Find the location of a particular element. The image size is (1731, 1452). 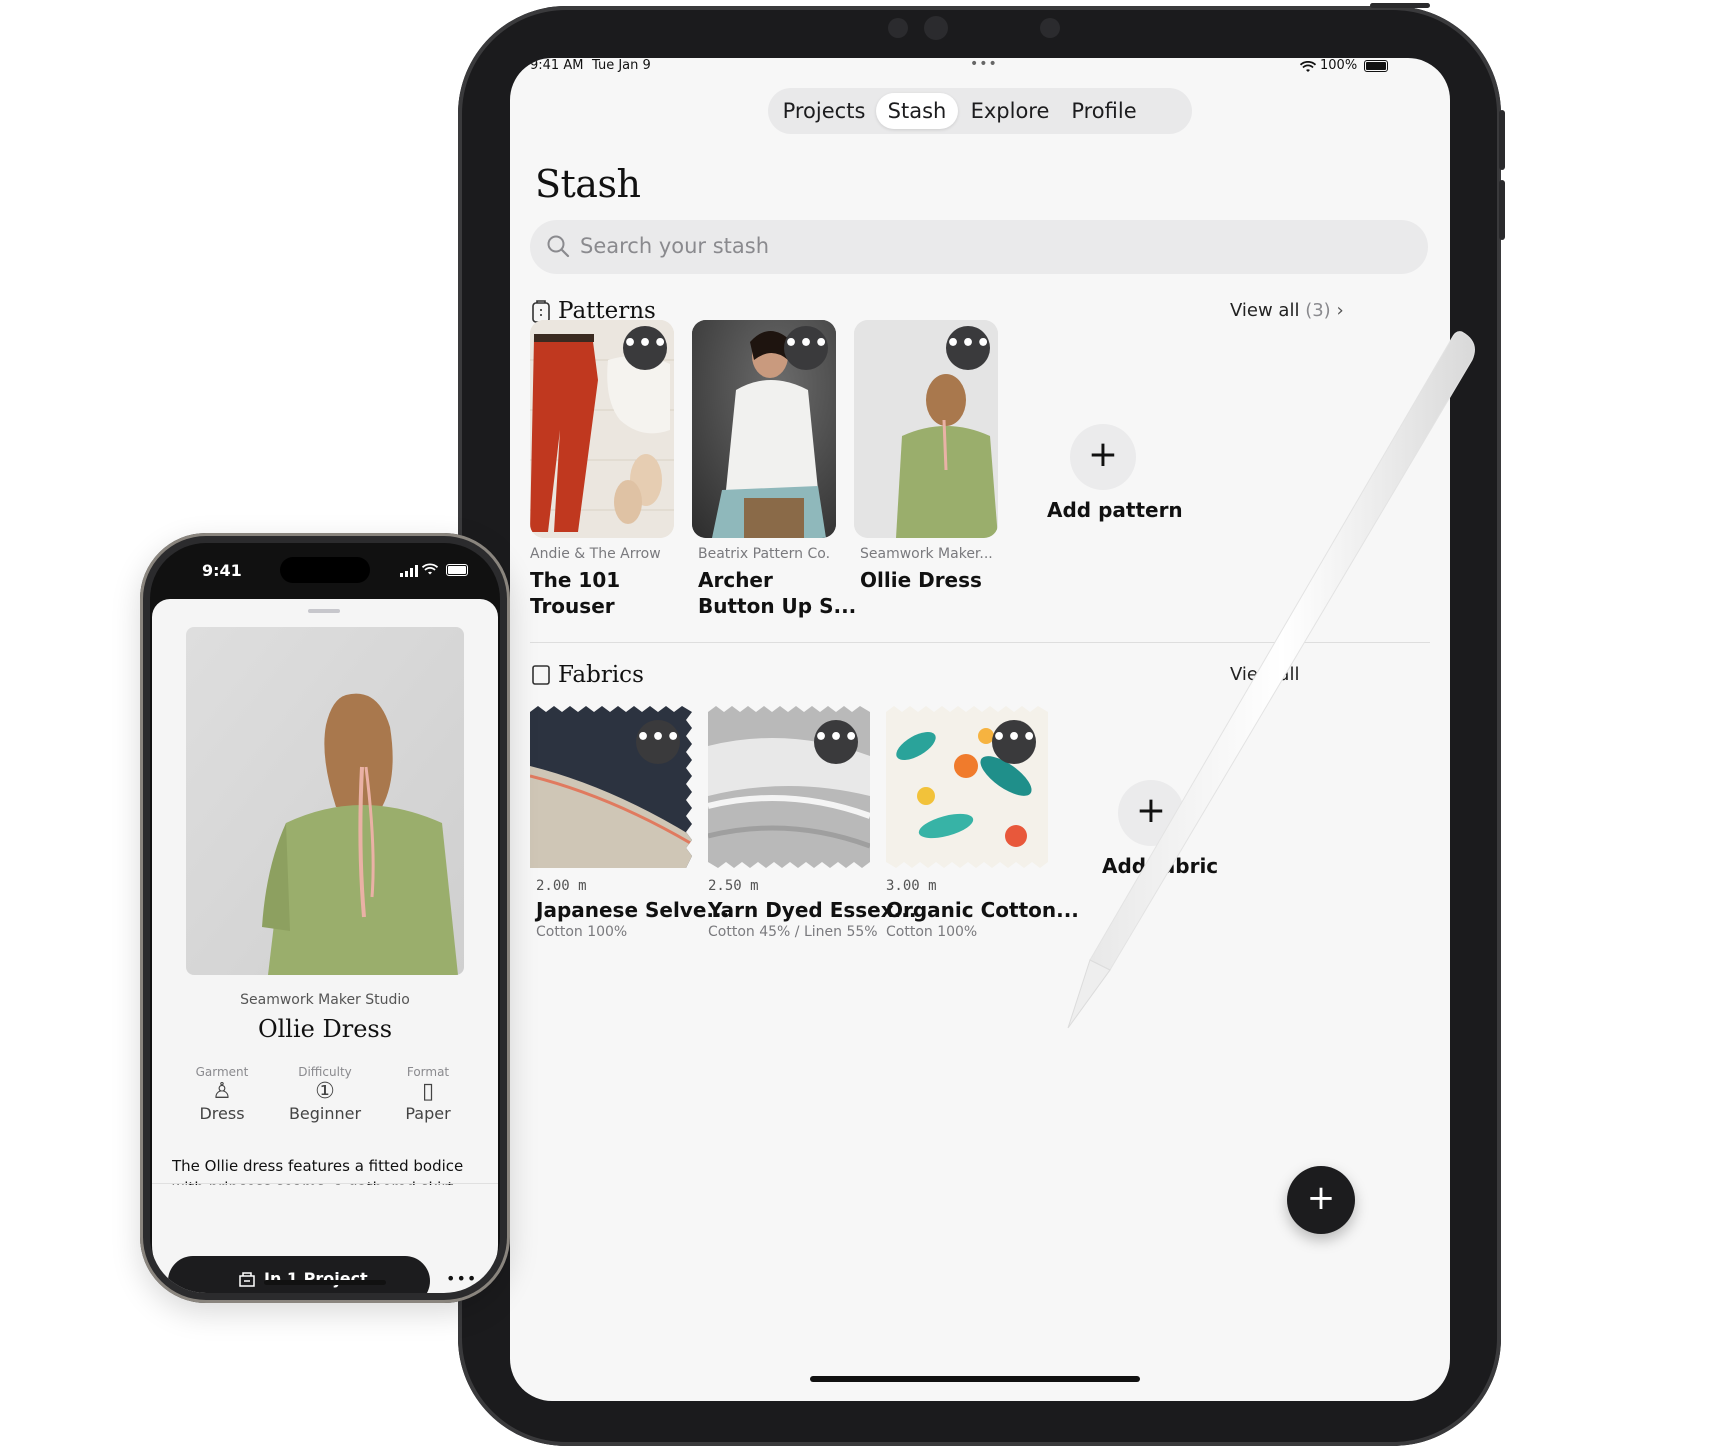

patterns-view-all-link: View all (3) › is located at coordinates (1287, 310).